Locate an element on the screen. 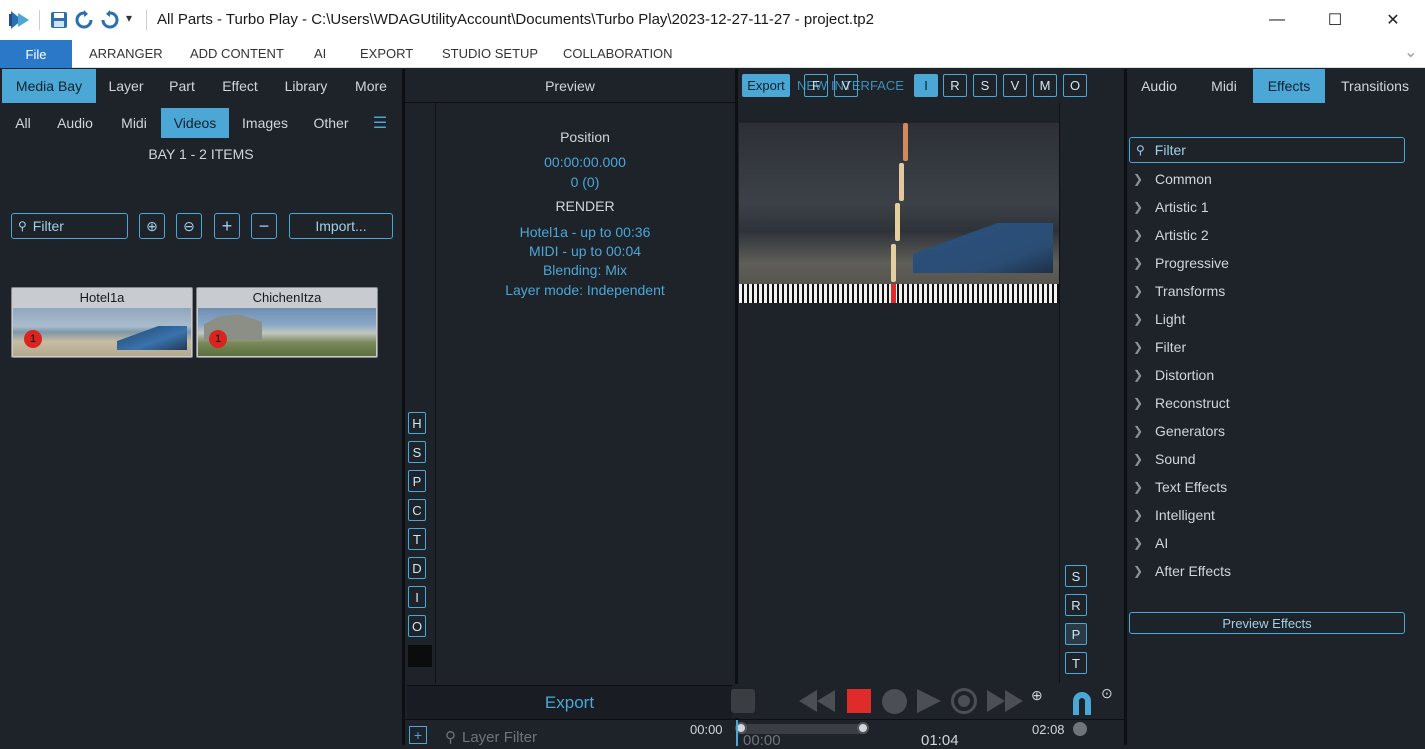 Image resolution: width=1425 pixels, height=749 pixels. effect-category-generators: ❯ Generators is located at coordinates (1179, 431).